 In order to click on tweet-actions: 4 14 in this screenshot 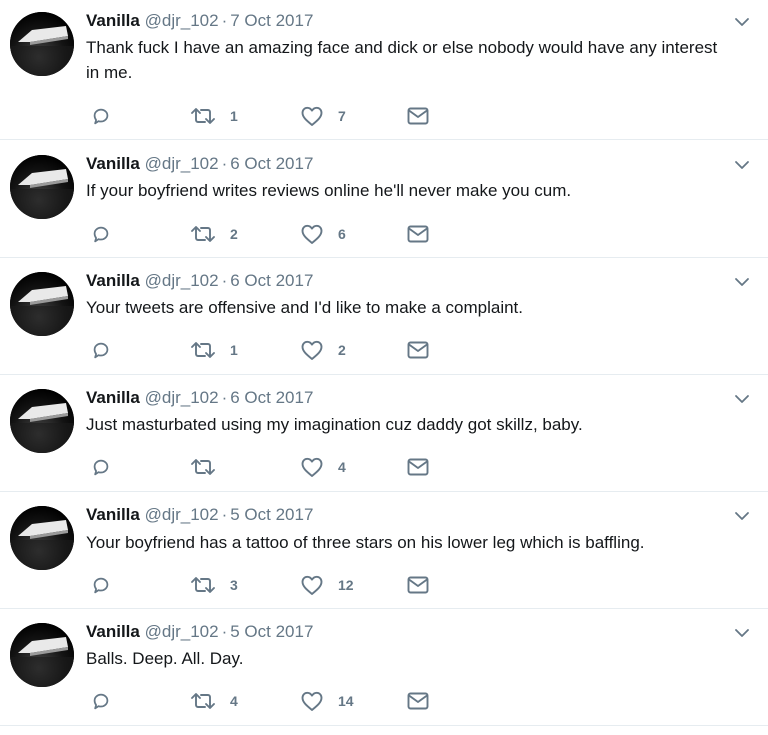, I will do `click(286, 701)`.